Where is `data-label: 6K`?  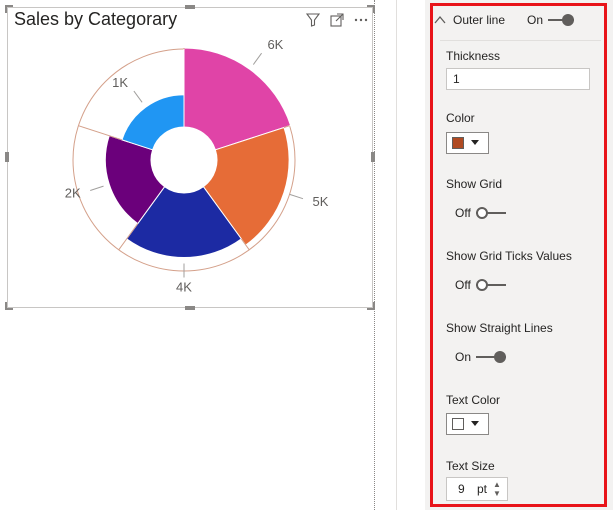 data-label: 6K is located at coordinates (275, 44).